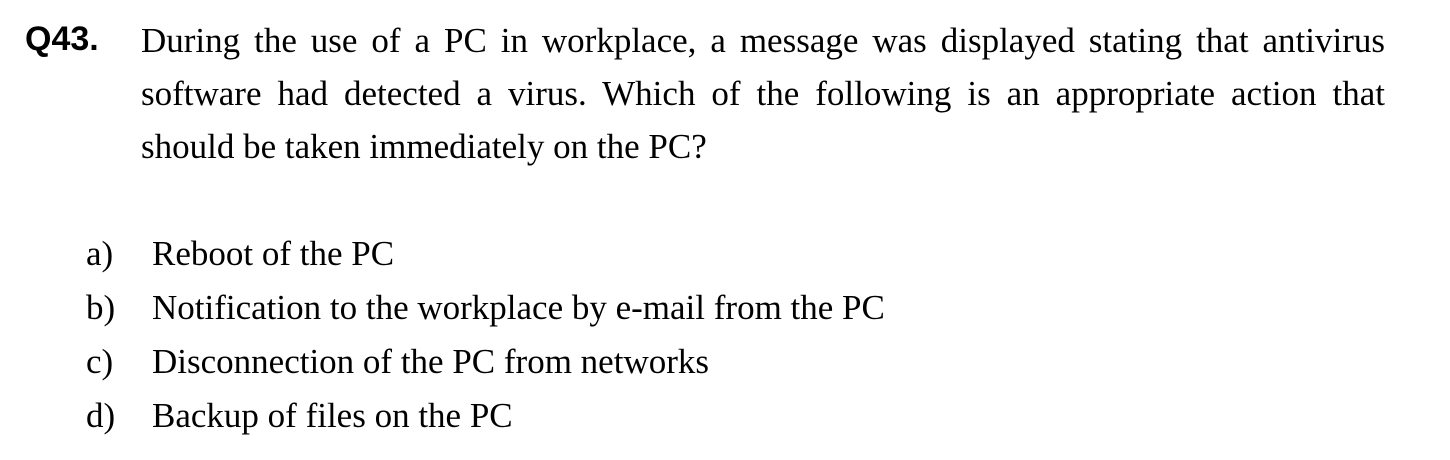 This screenshot has height=460, width=1450. I want to click on question-number: Q43., so click(62, 39).